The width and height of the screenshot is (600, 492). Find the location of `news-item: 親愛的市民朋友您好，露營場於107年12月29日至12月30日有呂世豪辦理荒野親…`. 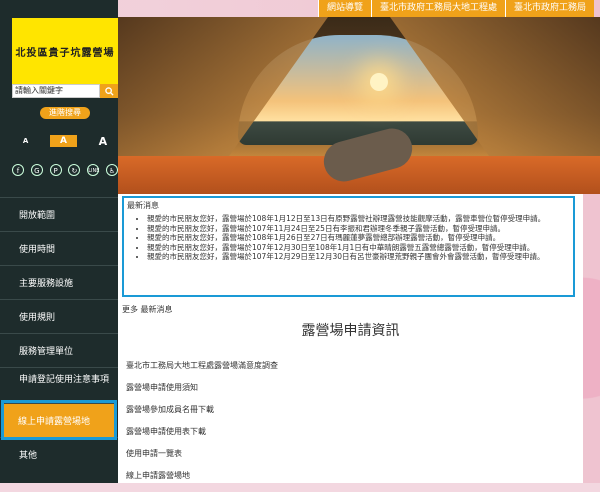

news-item: 親愛的市民朋友您好，露營場於107年12月29日至12月30日有呂世豪辦理荒野親… is located at coordinates (358, 257).